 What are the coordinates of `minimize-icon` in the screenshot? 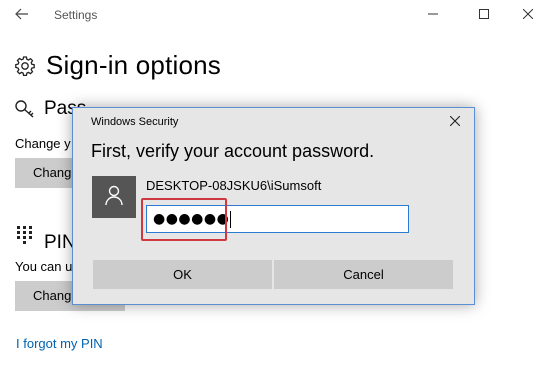 It's located at (433, 15).